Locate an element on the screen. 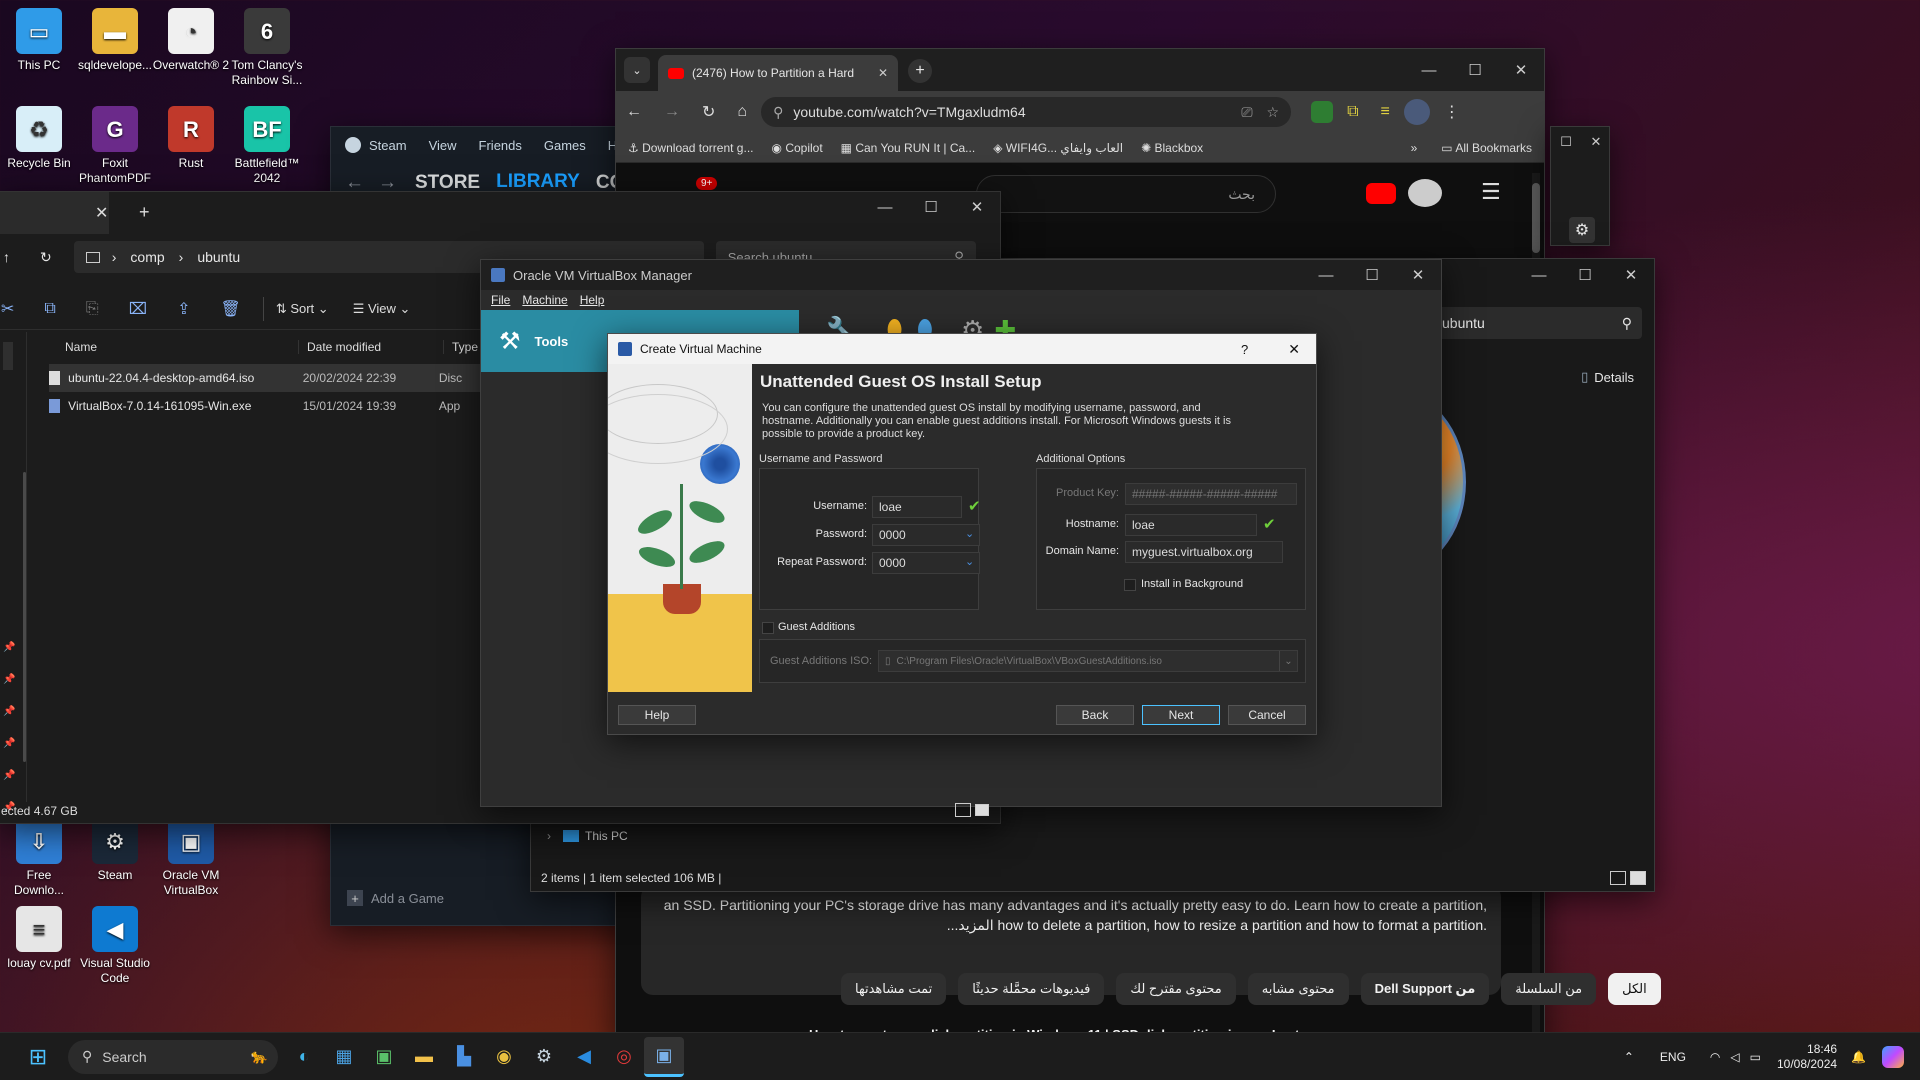 The image size is (1920, 1080). guest-additions-checkbox is located at coordinates (768, 628).